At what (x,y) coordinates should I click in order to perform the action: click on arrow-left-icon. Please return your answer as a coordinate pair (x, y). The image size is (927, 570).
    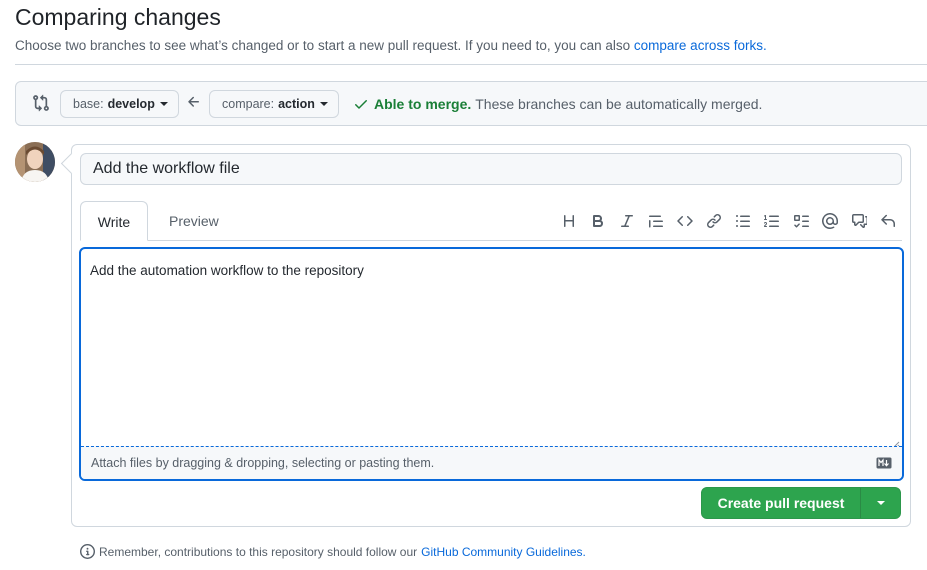
    Looking at the image, I should click on (193, 101).